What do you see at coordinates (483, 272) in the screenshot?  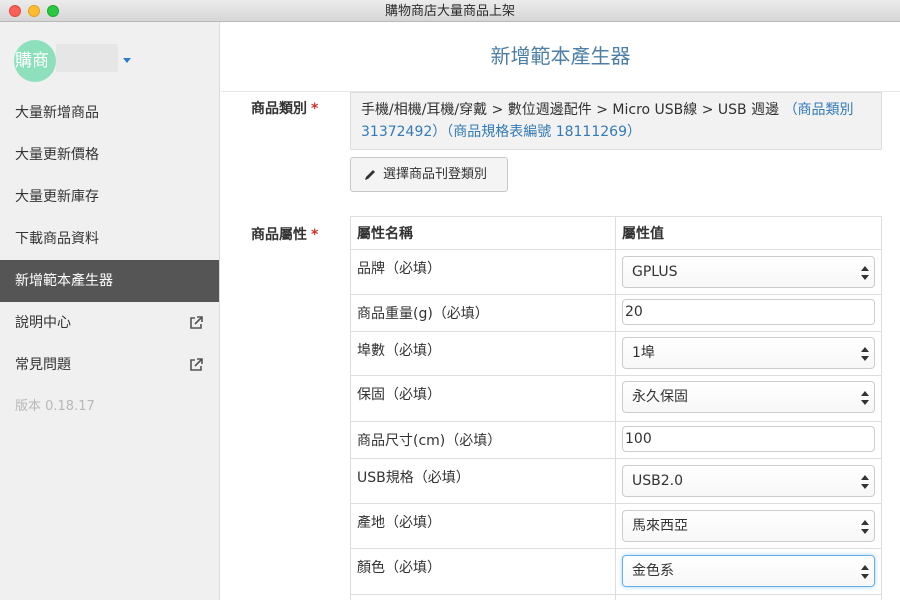 I see `attribute-name: 品牌（必填）` at bounding box center [483, 272].